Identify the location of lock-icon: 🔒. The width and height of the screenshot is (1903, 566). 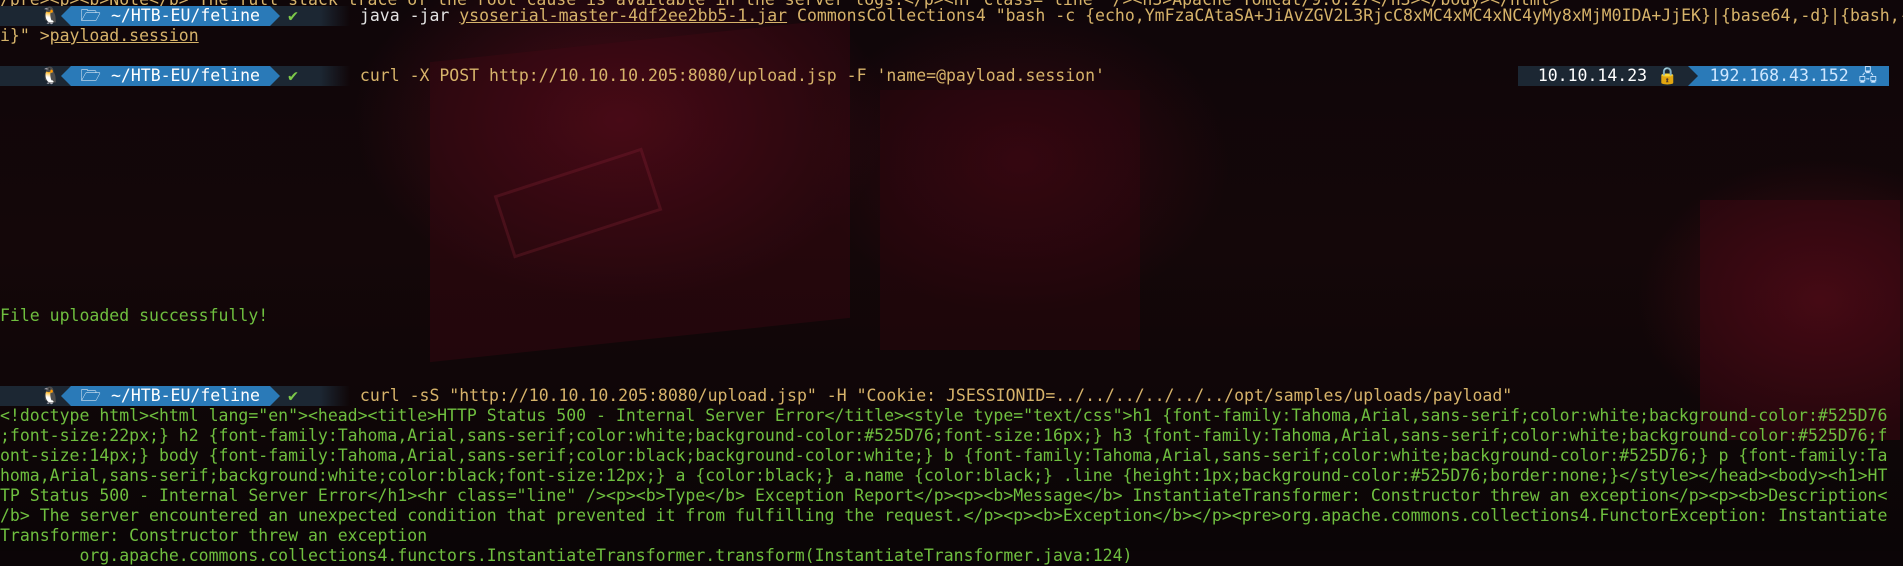
(1667, 75).